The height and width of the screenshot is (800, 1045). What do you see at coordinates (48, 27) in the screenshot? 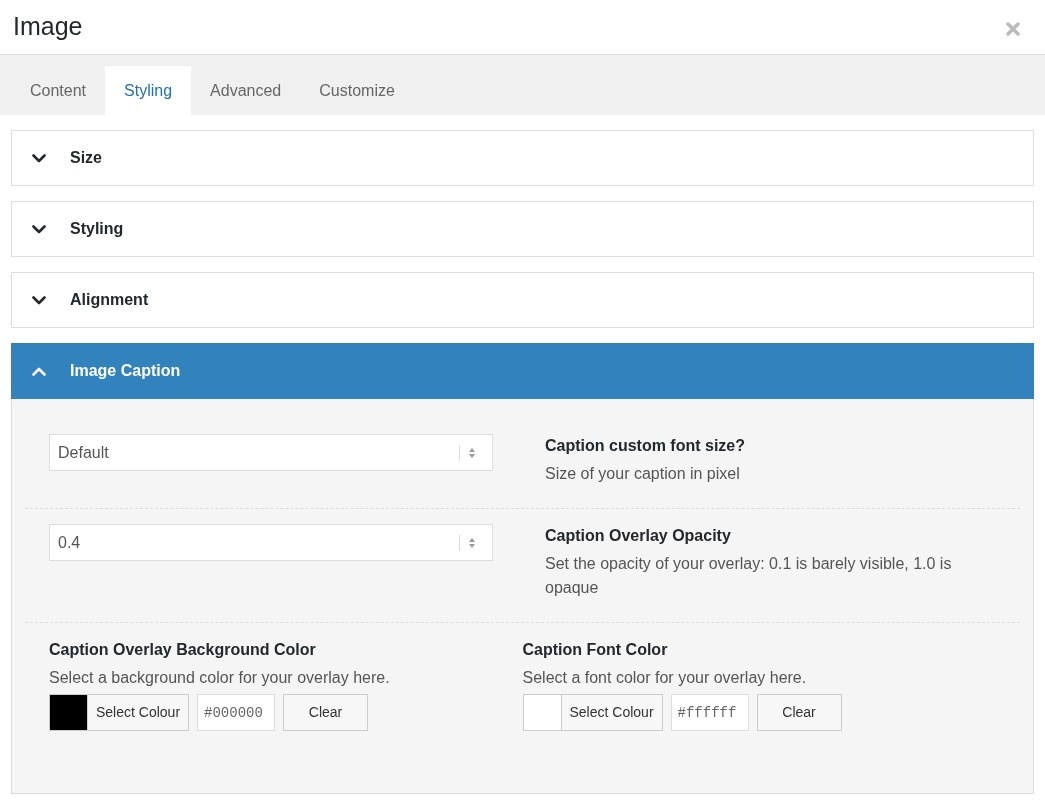
I see `window-title: Image` at bounding box center [48, 27].